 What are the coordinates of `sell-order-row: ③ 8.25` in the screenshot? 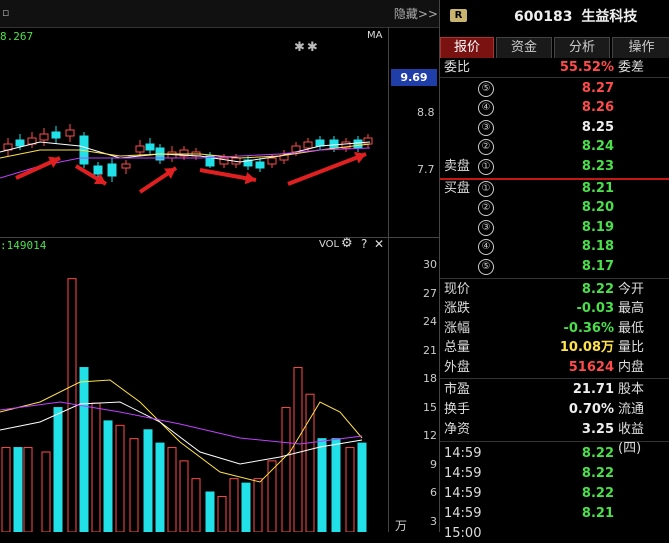 It's located at (555, 127).